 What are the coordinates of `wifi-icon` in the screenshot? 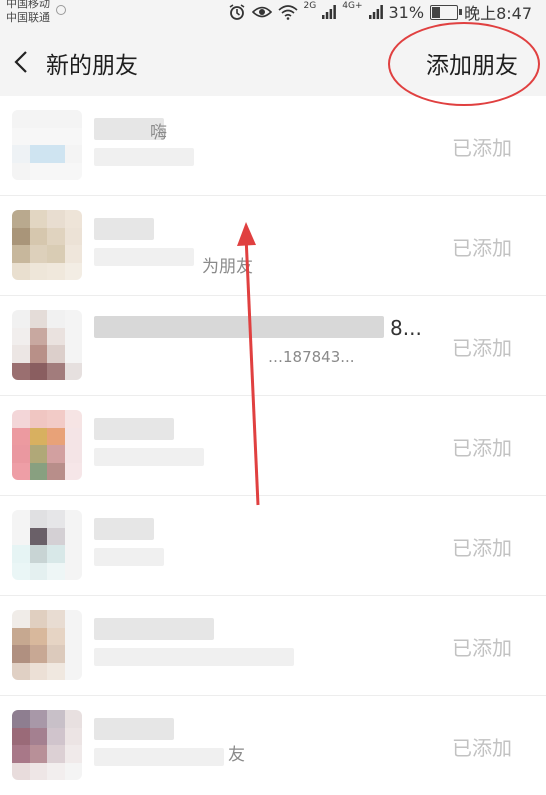 It's located at (288, 12).